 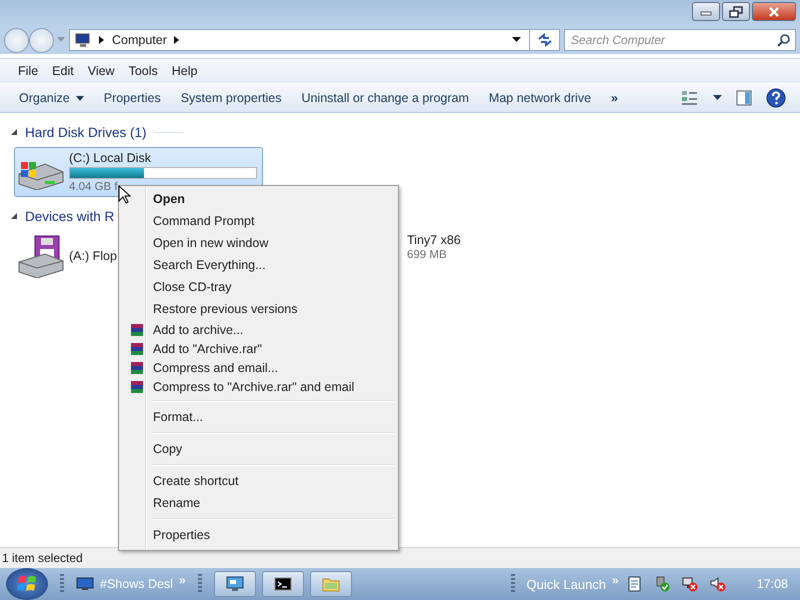 I want to click on location-text: Computer, so click(x=139, y=40).